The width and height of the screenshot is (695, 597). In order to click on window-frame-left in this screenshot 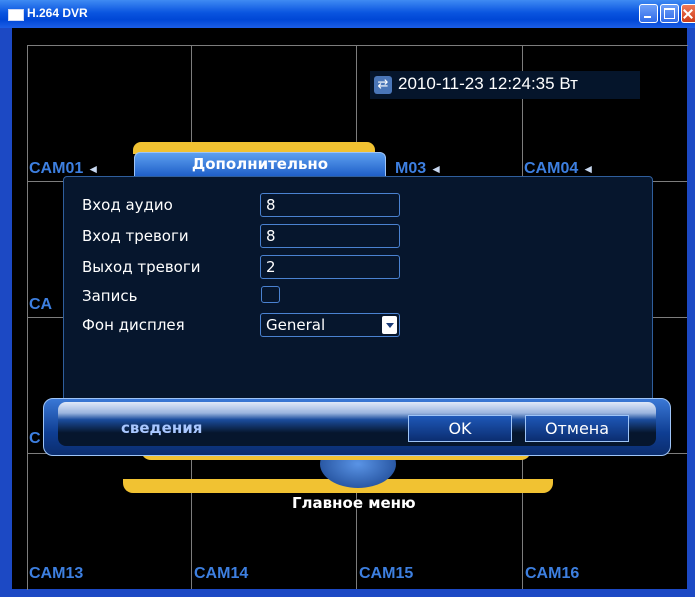, I will do `click(6, 312)`.